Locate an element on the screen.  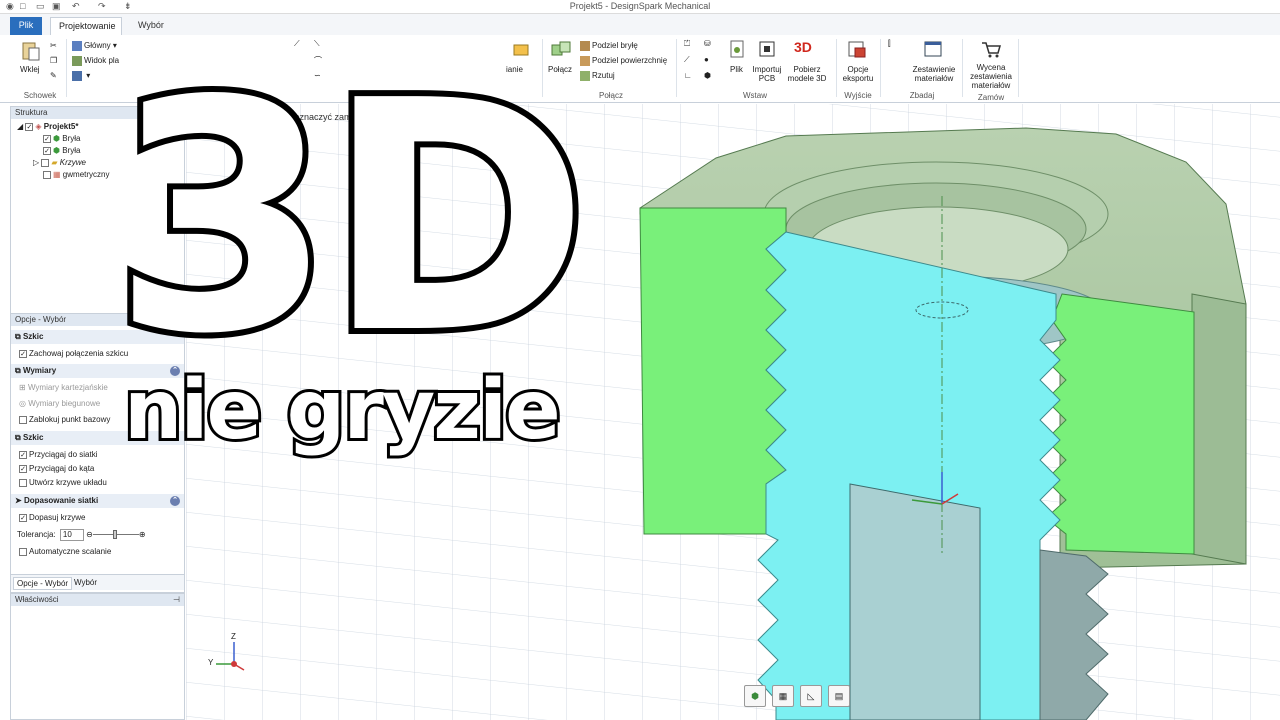
export-options-button: Opcje eksportu is located at coordinates (858, 74).